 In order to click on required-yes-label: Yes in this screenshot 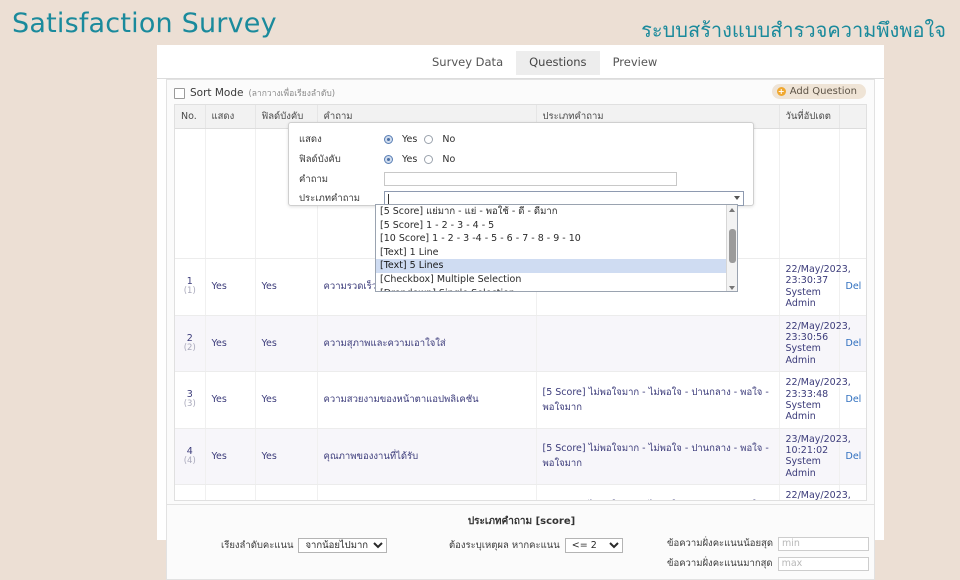, I will do `click(409, 159)`.